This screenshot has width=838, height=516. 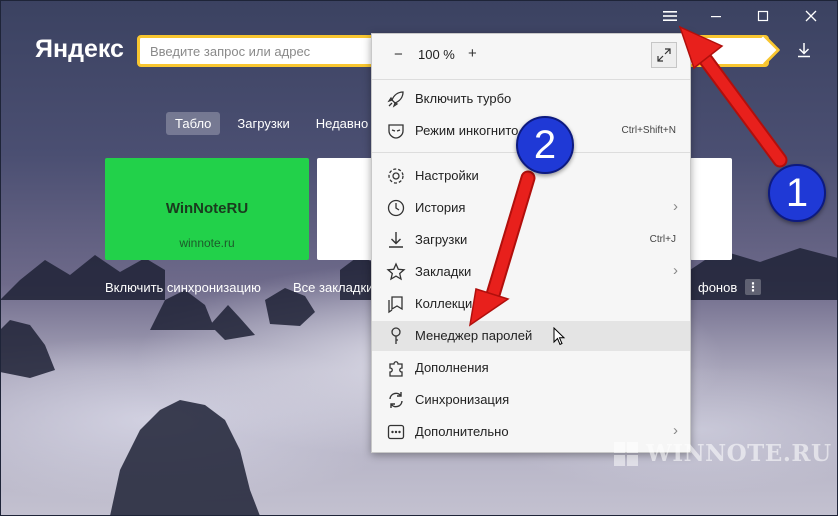 I want to click on maximize-button, so click(x=763, y=16).